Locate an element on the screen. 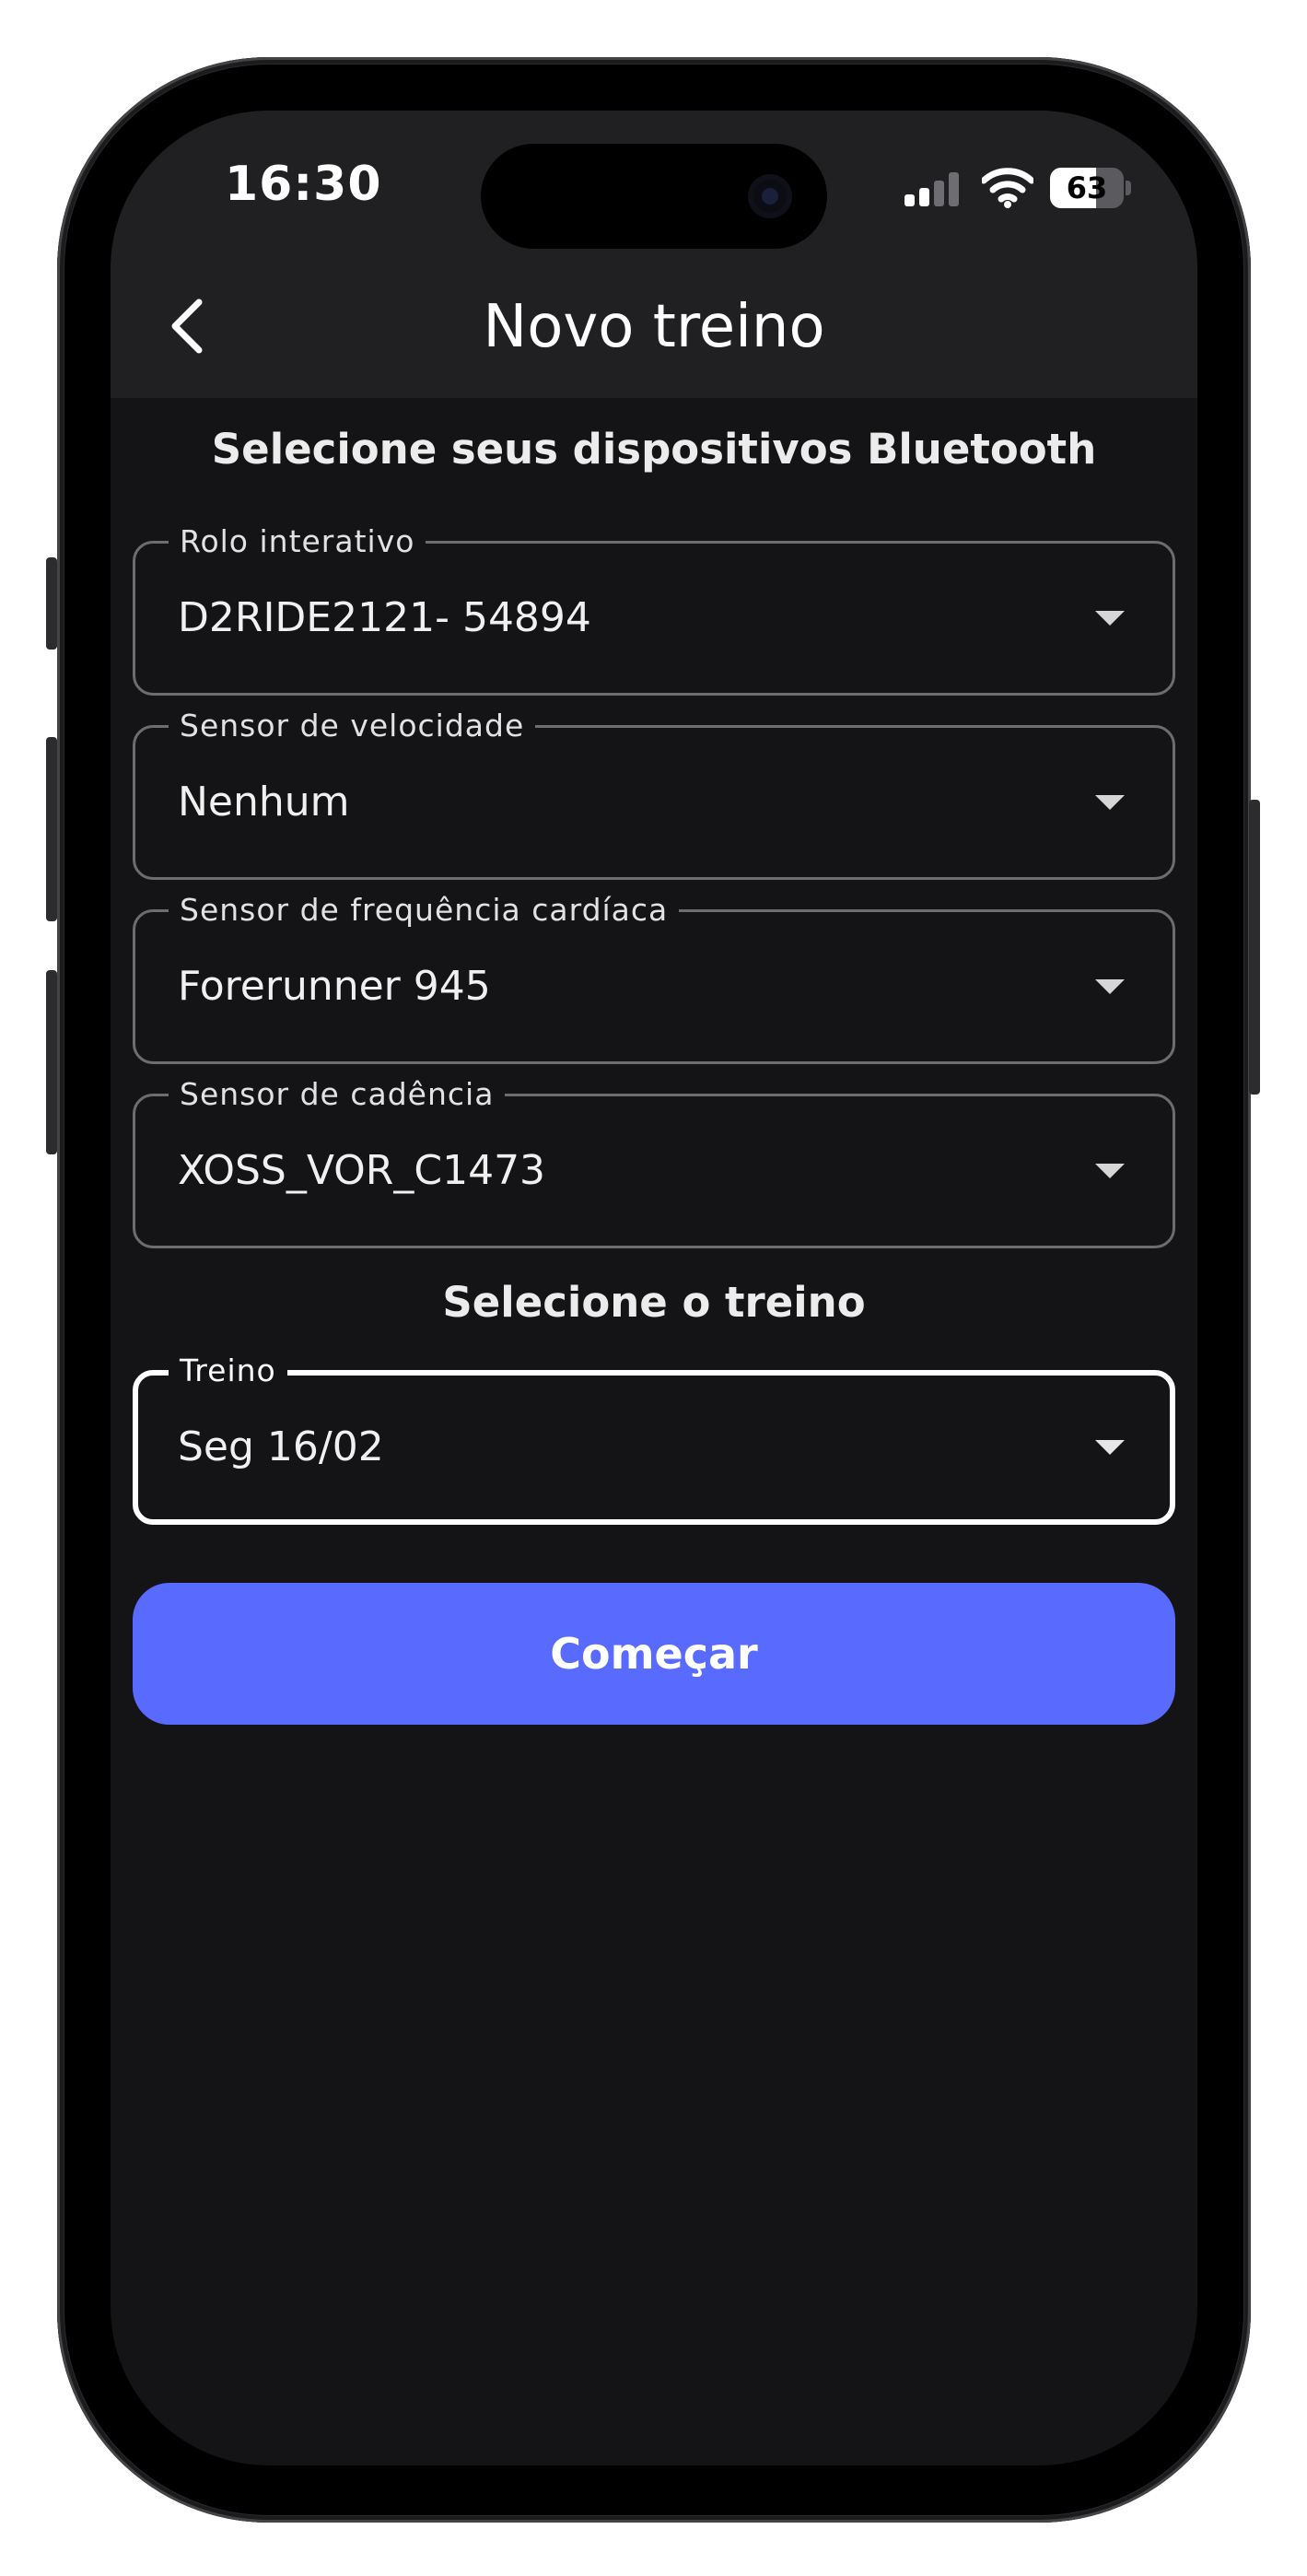  battery-level: 63 is located at coordinates (1087, 187).